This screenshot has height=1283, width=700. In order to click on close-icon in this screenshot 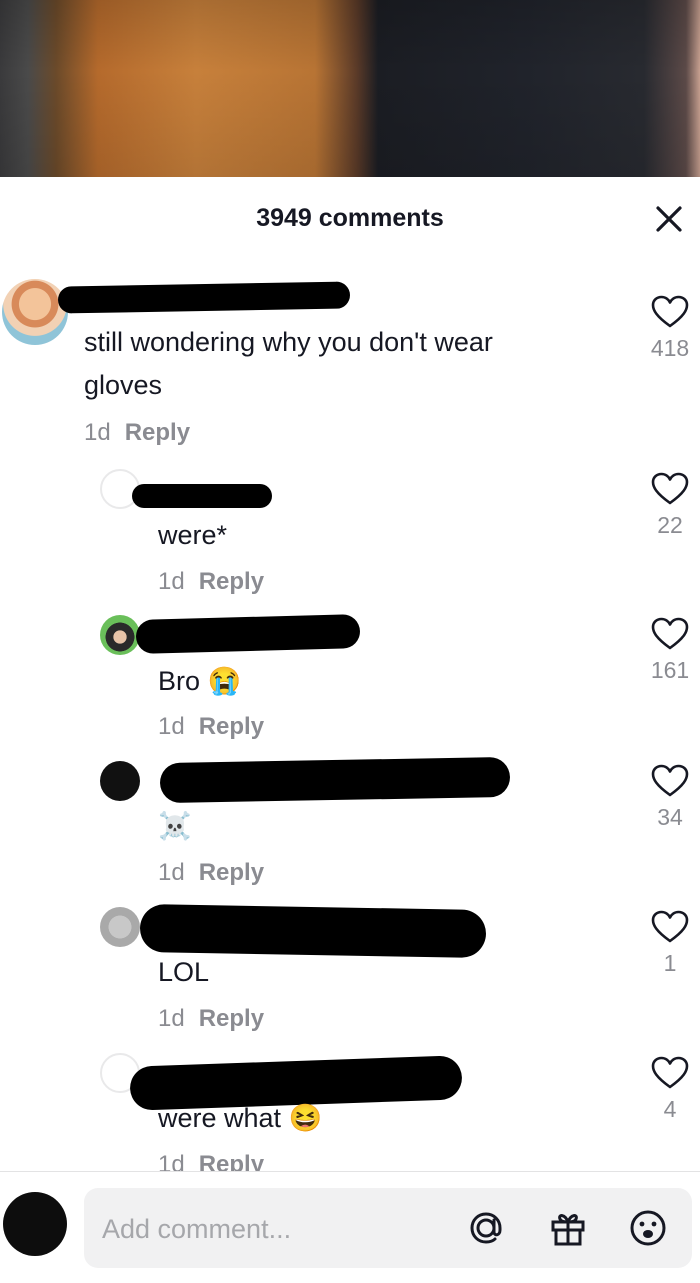, I will do `click(669, 219)`.